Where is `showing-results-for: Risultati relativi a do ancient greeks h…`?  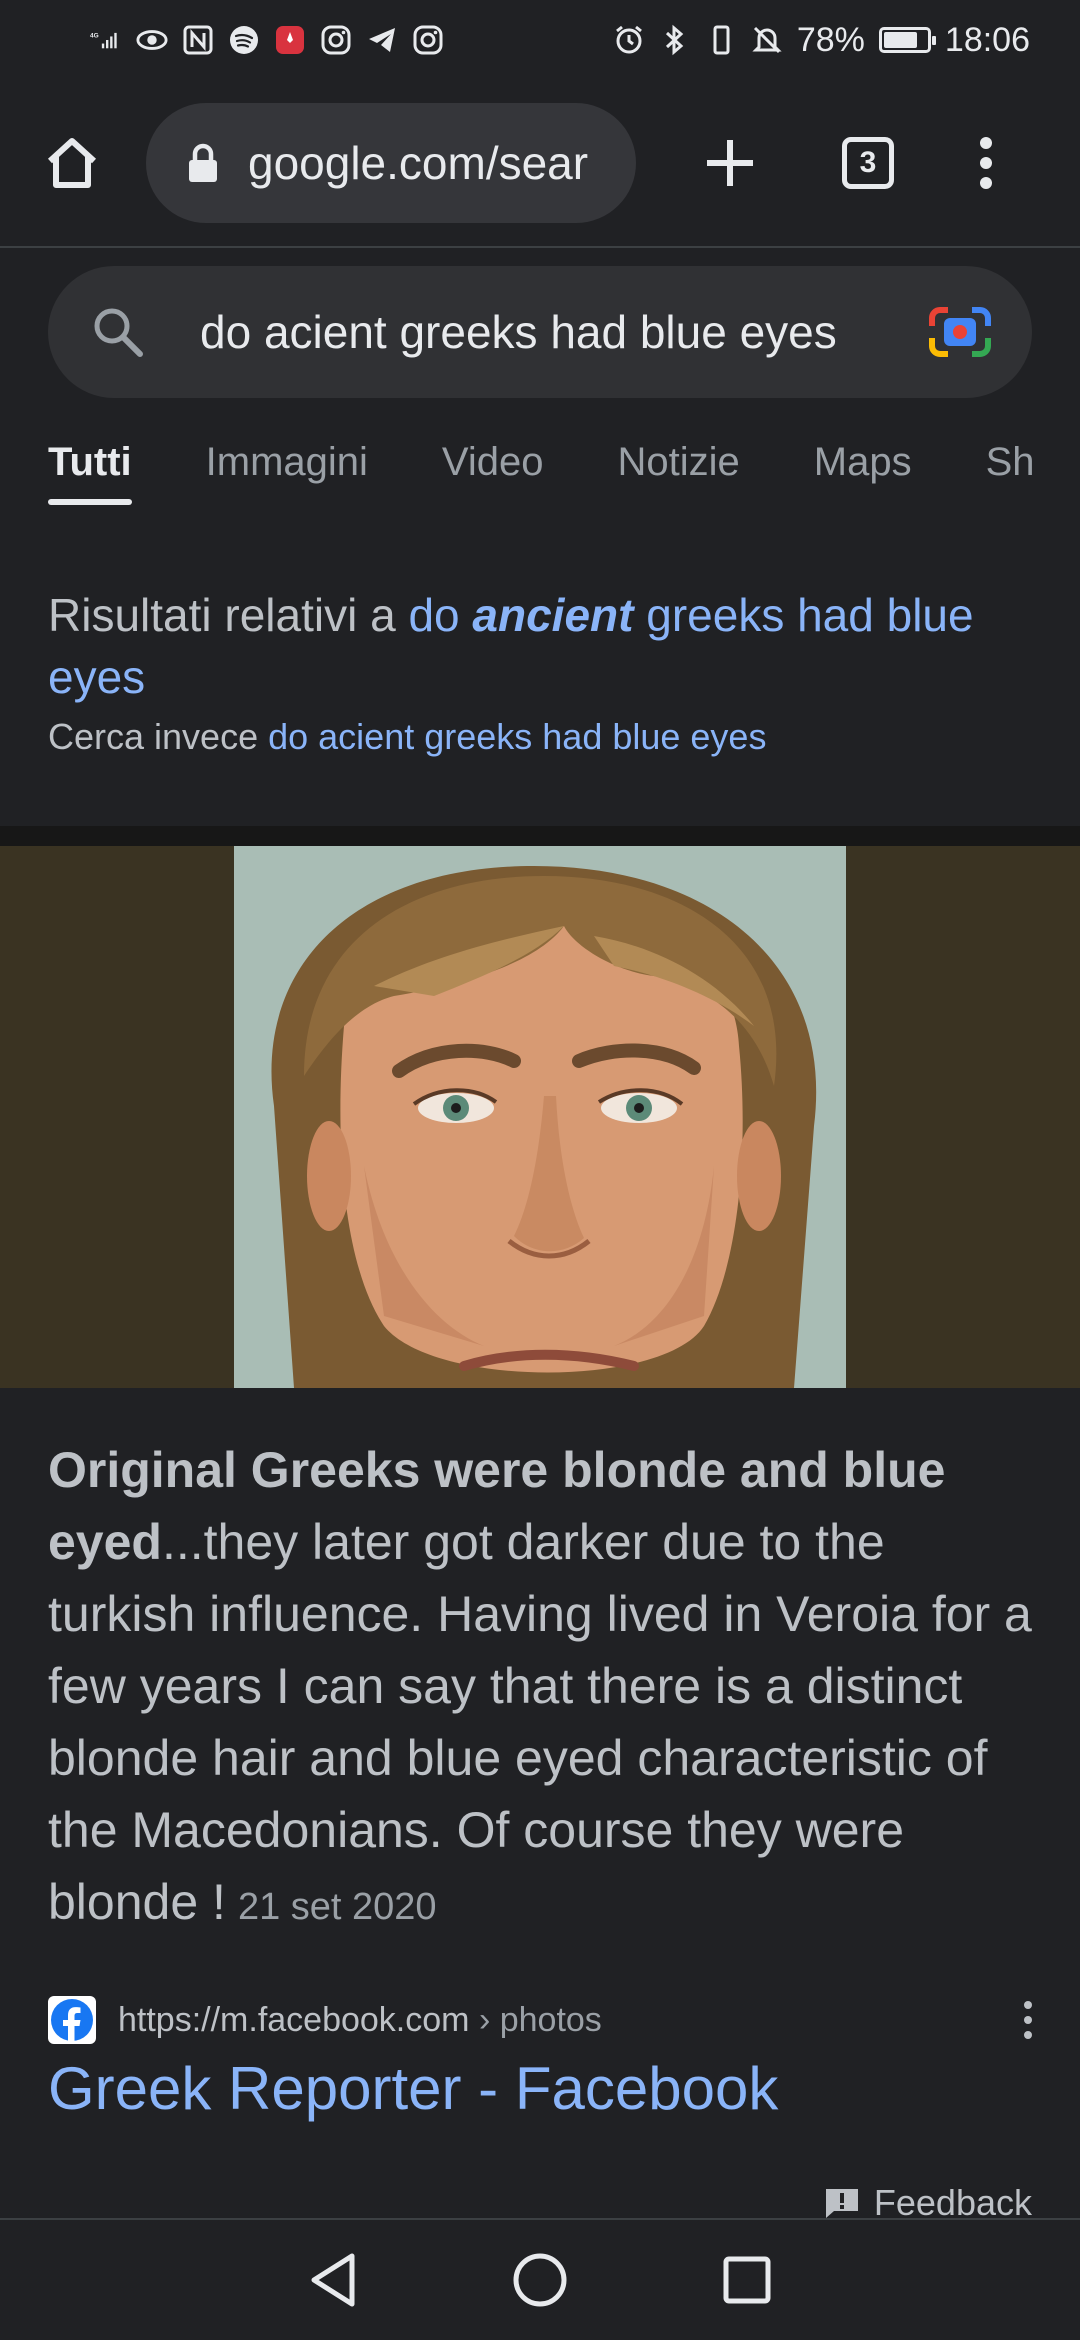 showing-results-for: Risultati relativi a do ancient greeks h… is located at coordinates (543, 646).